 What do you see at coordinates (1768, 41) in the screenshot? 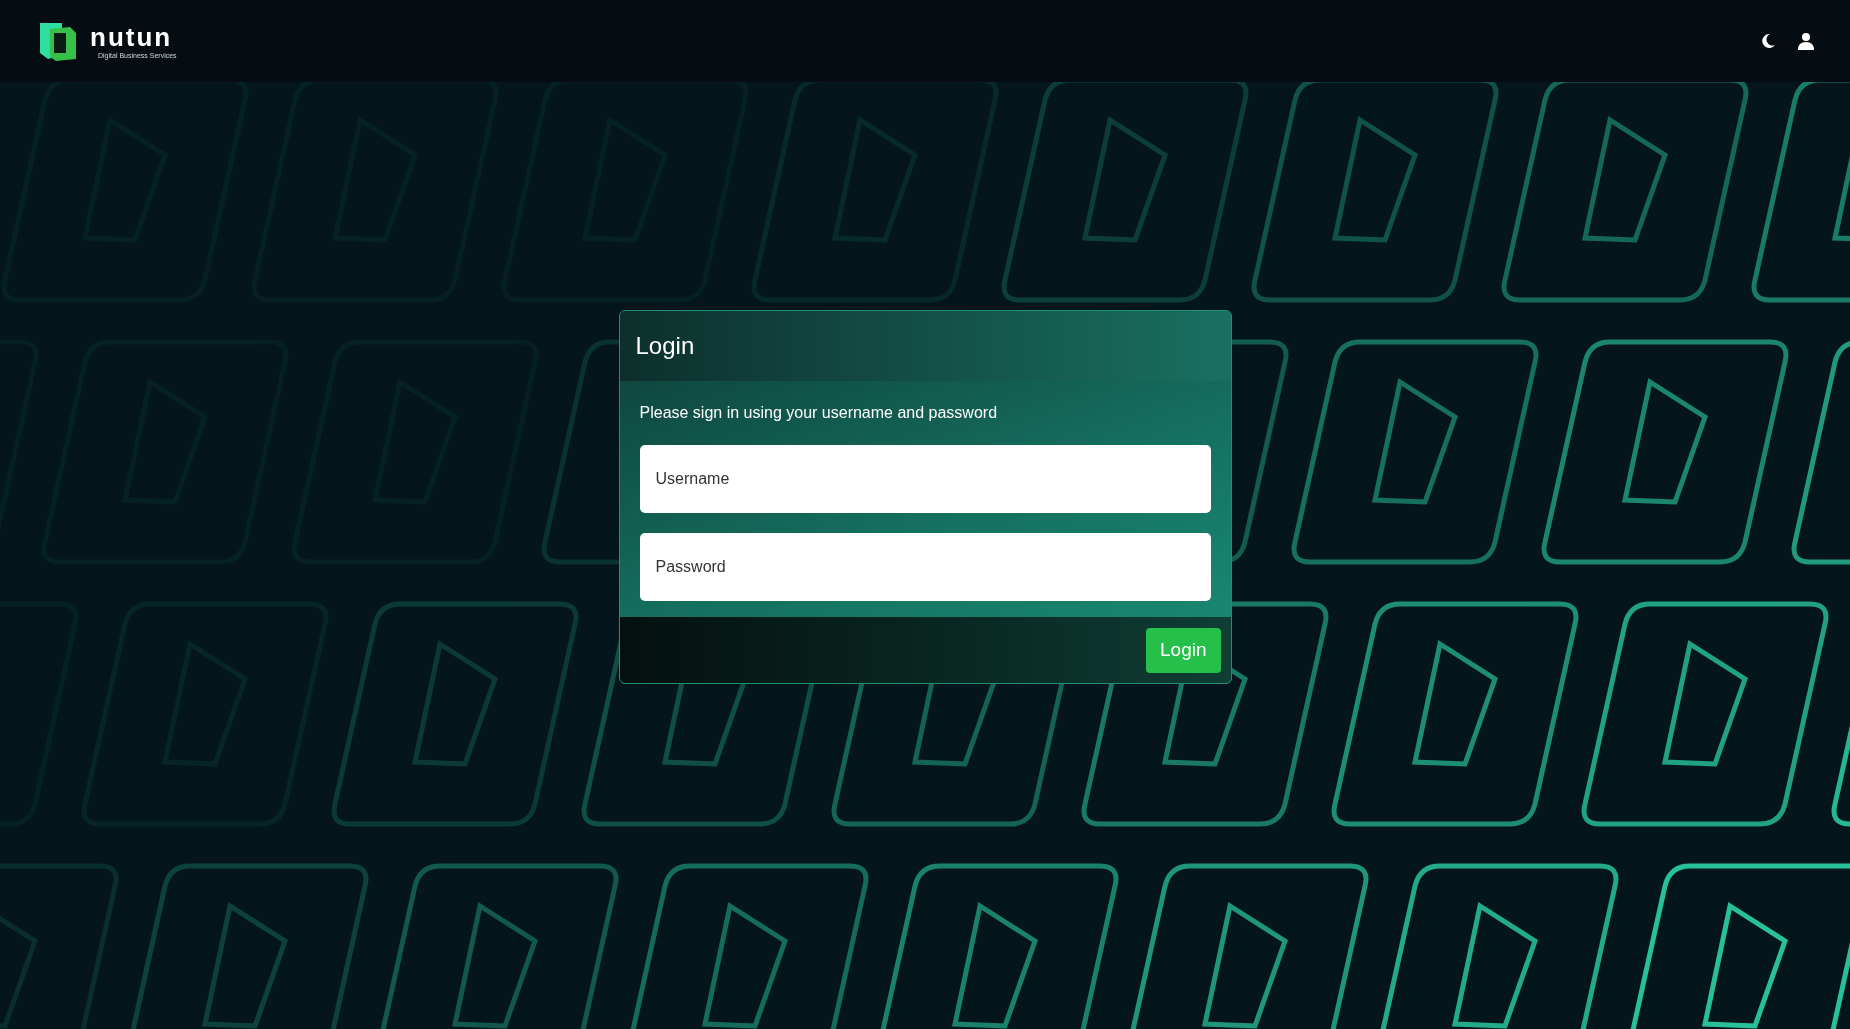
I see `moon-icon` at bounding box center [1768, 41].